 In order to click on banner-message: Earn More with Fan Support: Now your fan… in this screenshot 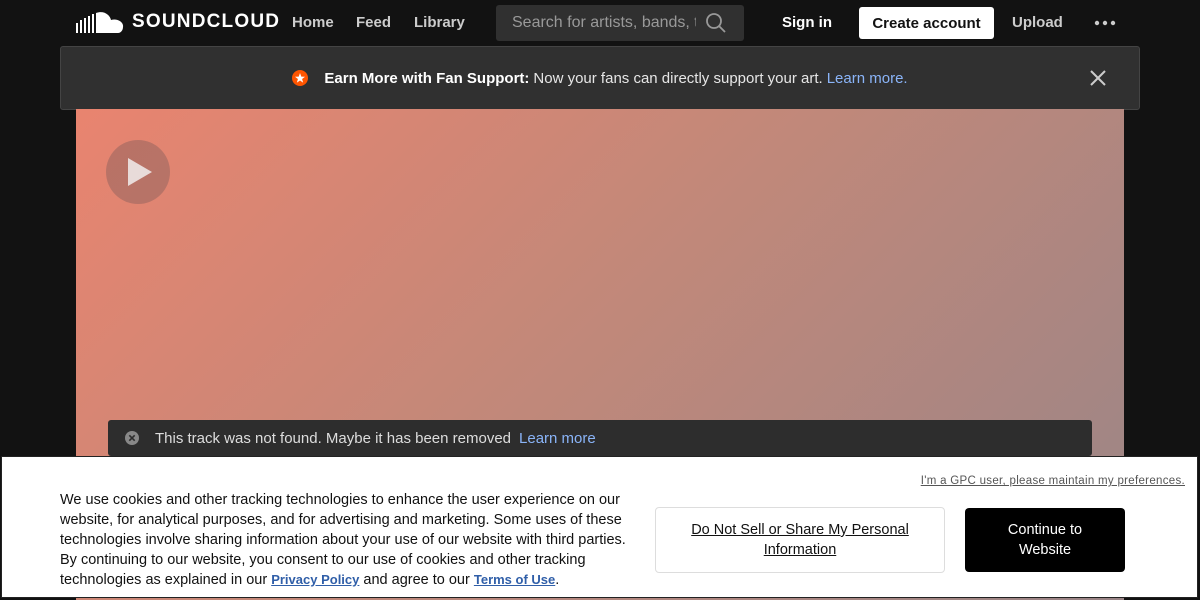, I will do `click(600, 78)`.